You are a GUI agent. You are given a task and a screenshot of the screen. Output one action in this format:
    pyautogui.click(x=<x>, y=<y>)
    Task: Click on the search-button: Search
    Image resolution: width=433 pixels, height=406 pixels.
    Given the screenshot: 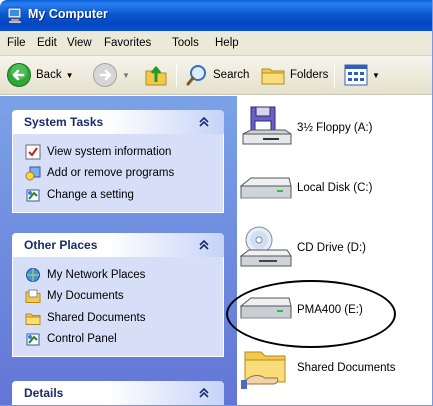 What is the action you would take?
    pyautogui.click(x=217, y=75)
    